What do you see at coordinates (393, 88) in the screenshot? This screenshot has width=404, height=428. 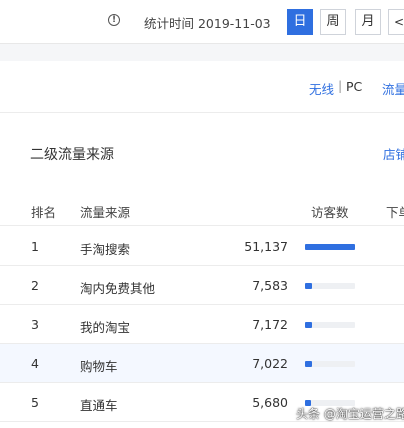 I see `traffic-link: 流量` at bounding box center [393, 88].